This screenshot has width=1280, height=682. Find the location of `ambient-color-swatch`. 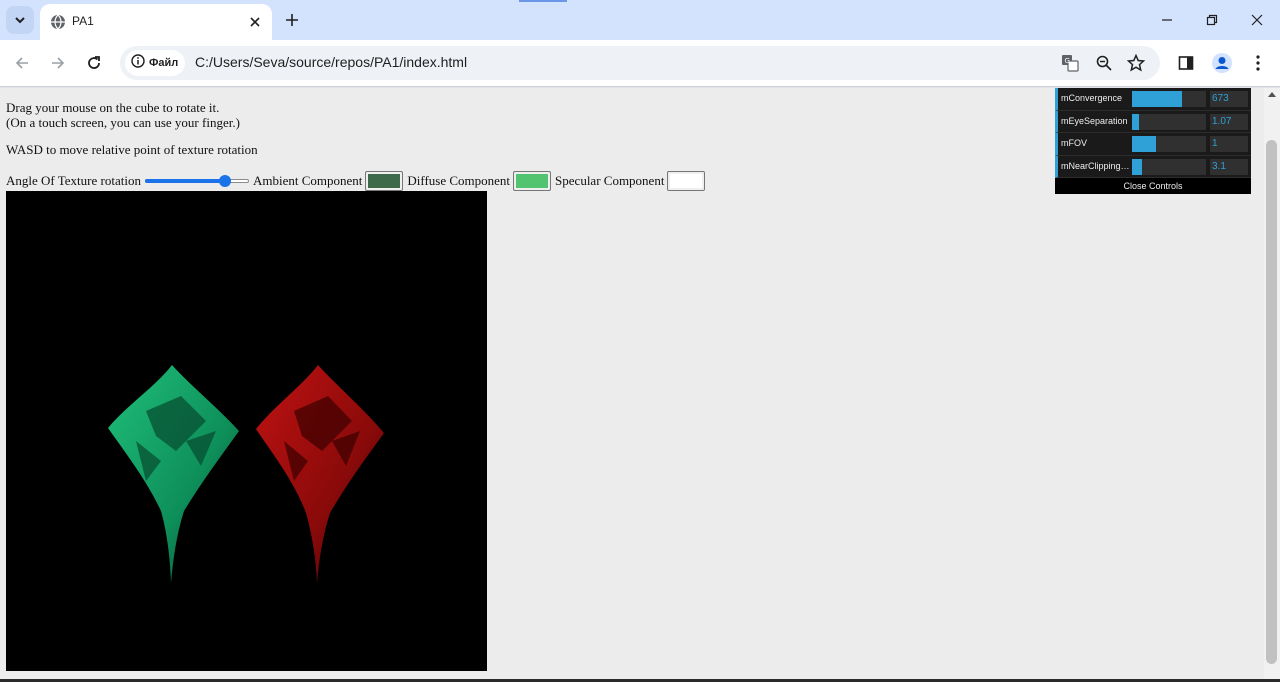

ambient-color-swatch is located at coordinates (384, 181).